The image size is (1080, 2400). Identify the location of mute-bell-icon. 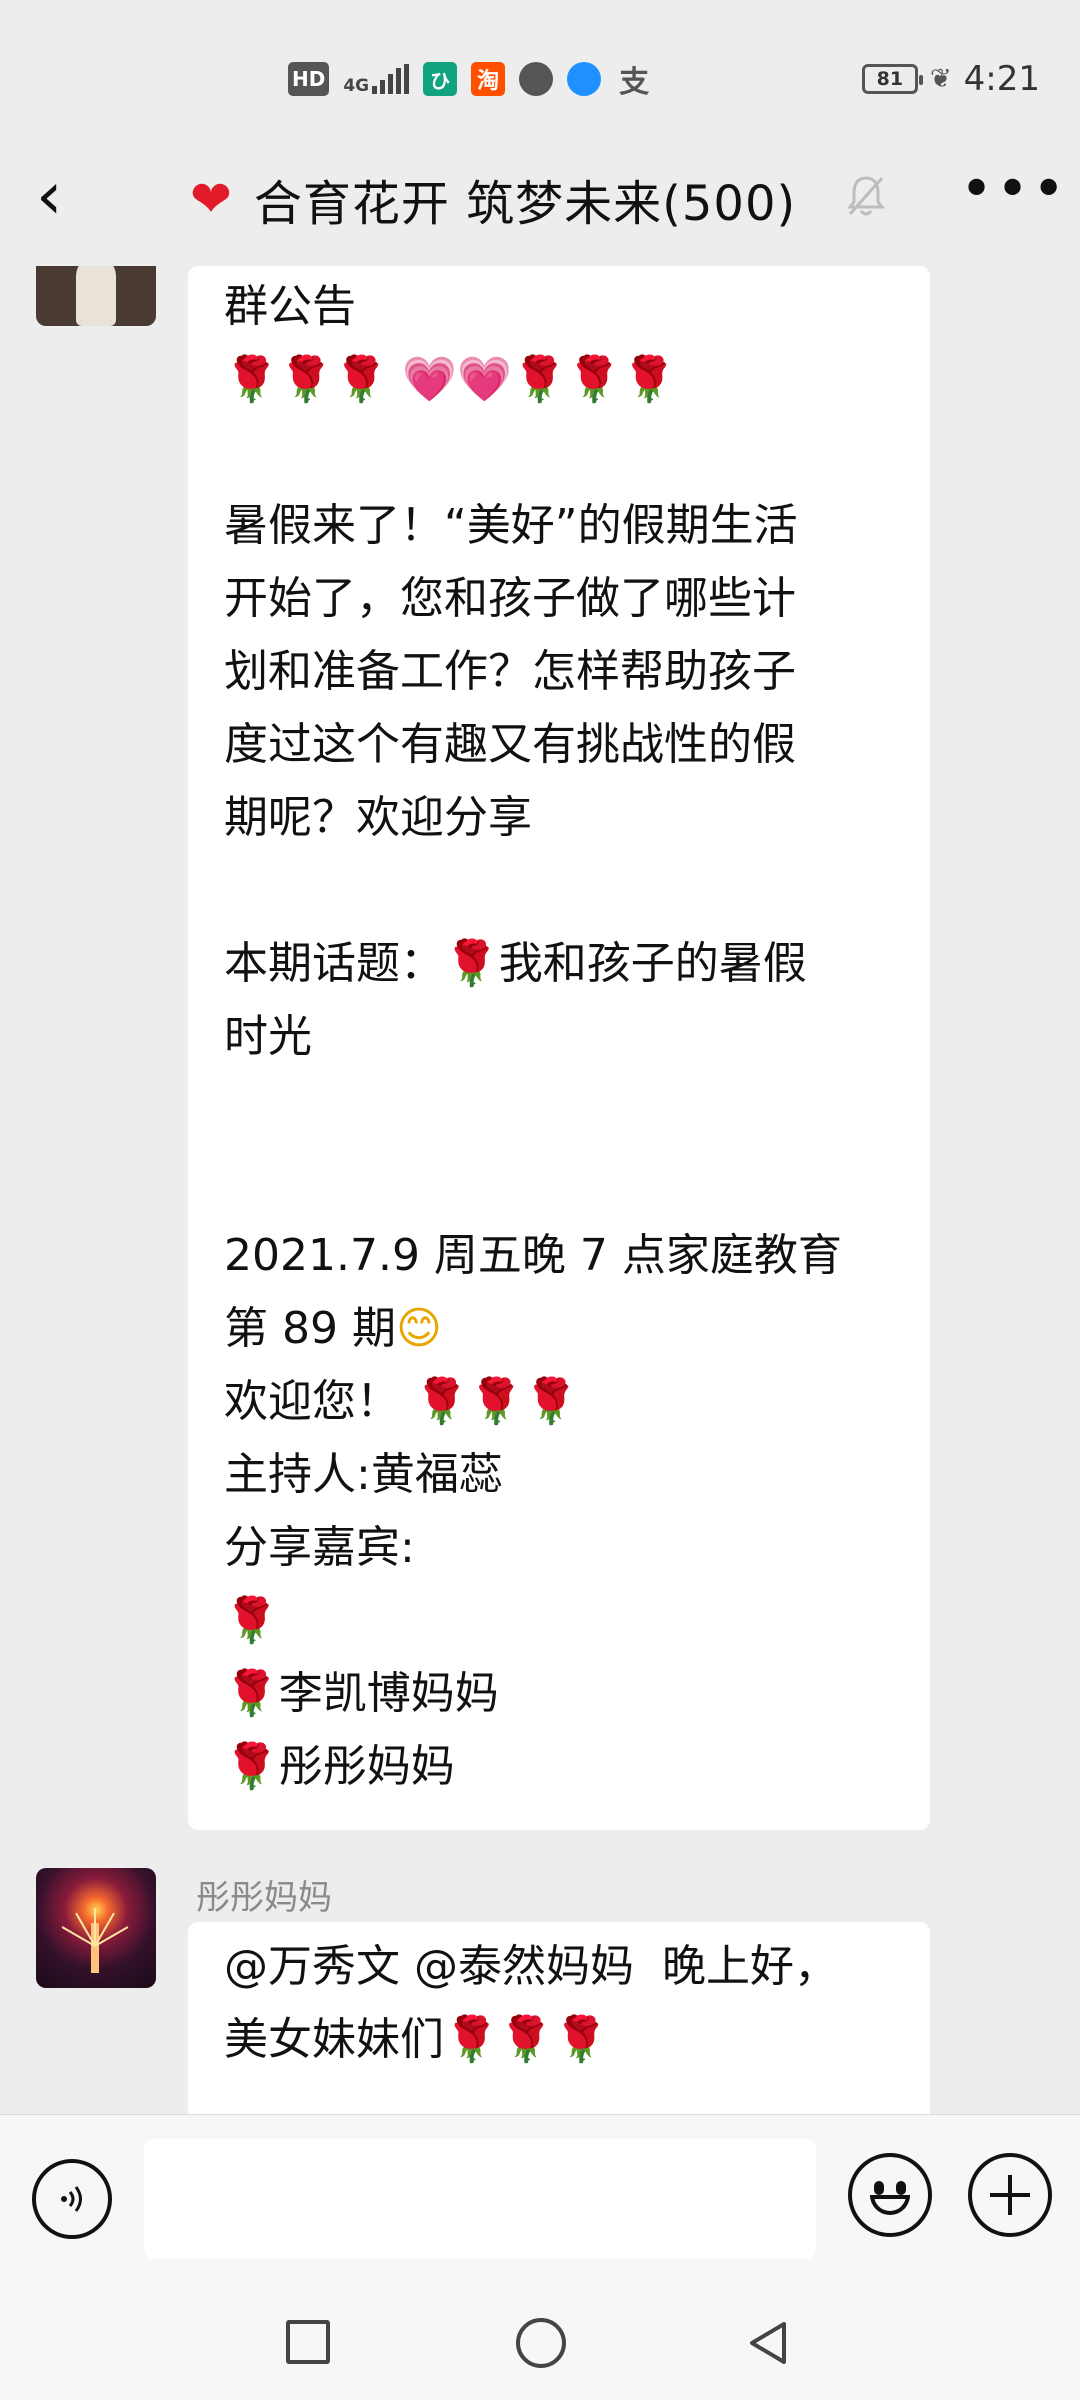
(866, 200).